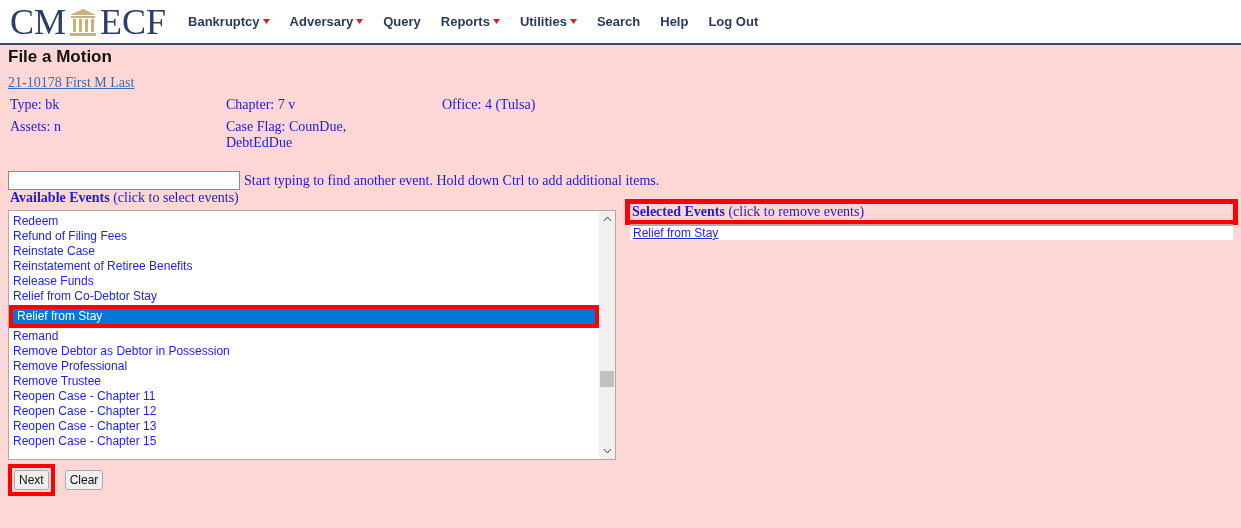 The image size is (1241, 528). What do you see at coordinates (548, 21) in the screenshot?
I see `menu-item: Utilities` at bounding box center [548, 21].